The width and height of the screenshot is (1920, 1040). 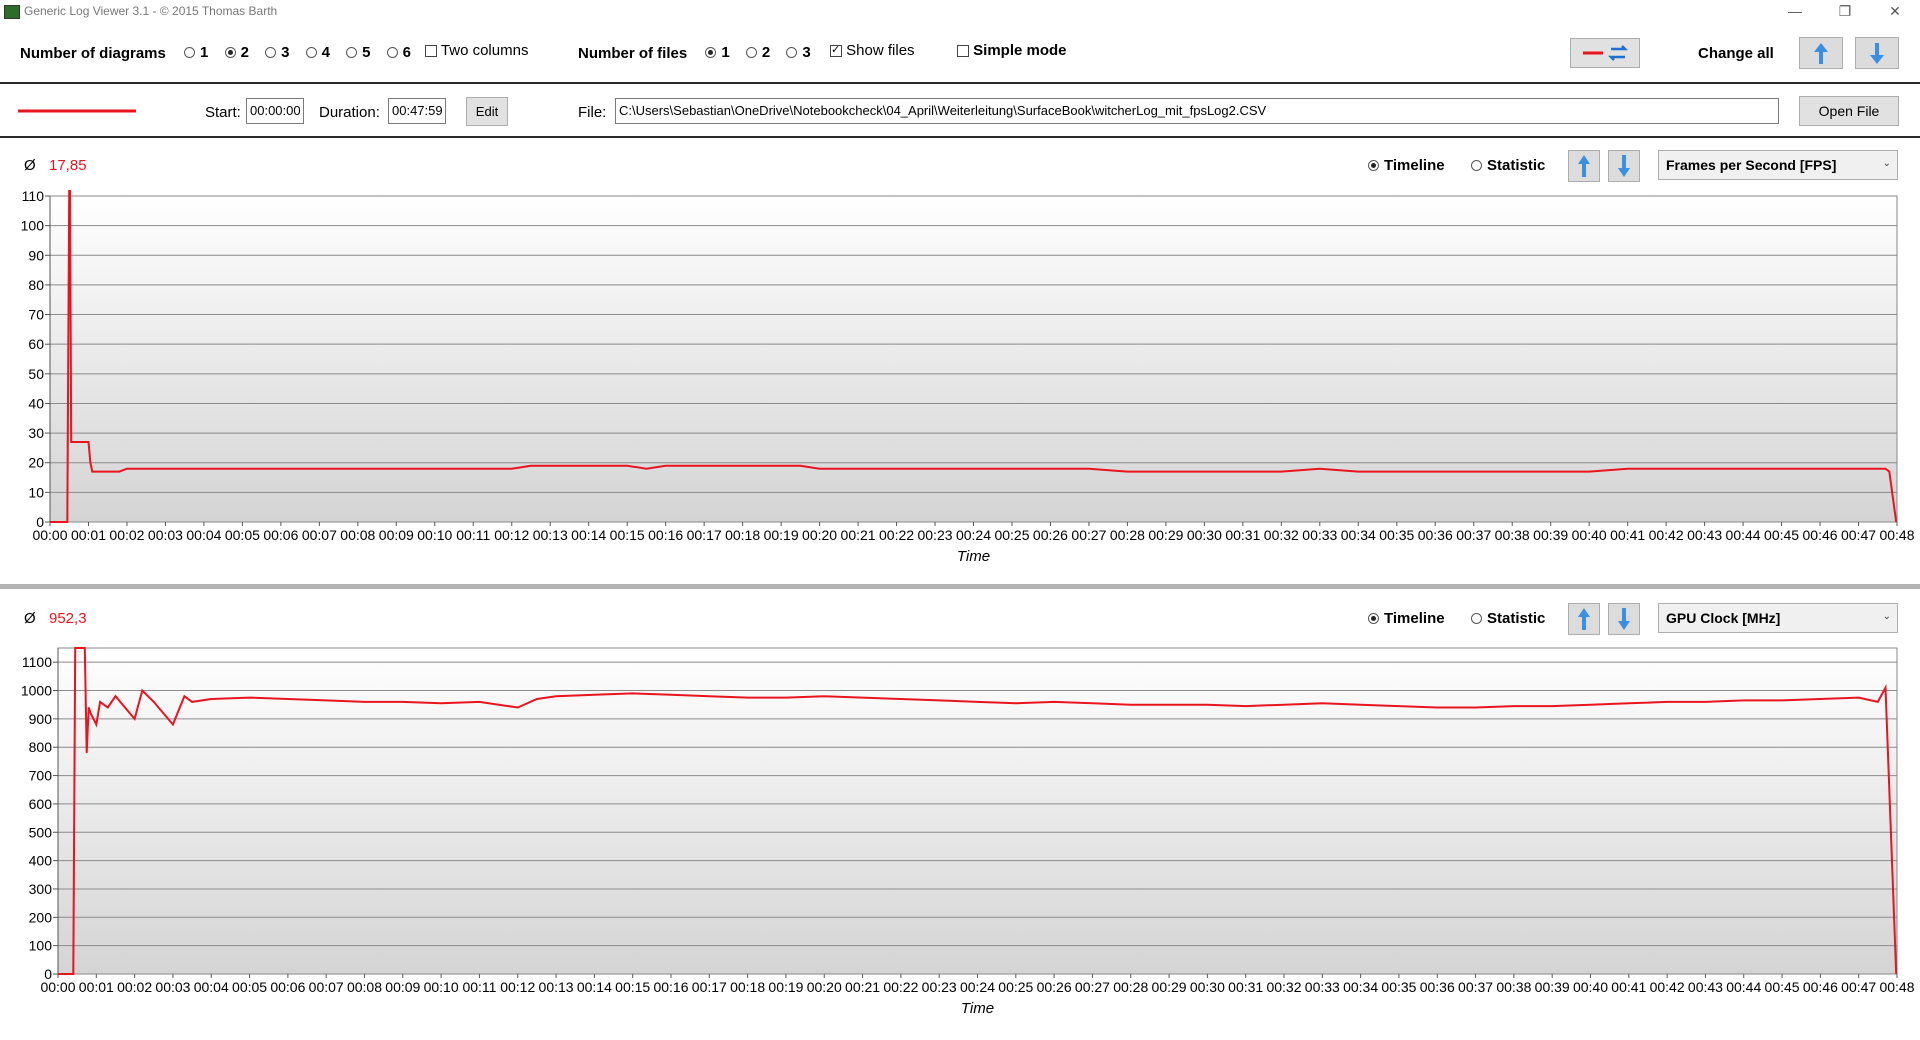 I want to click on close-button: ✕, so click(x=1895, y=12).